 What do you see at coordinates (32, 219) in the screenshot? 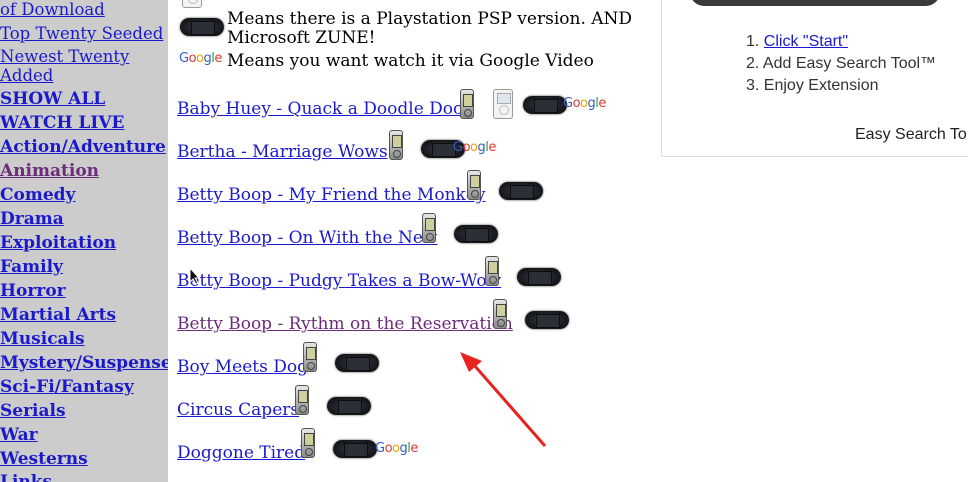
I see `category-drama: Drama` at bounding box center [32, 219].